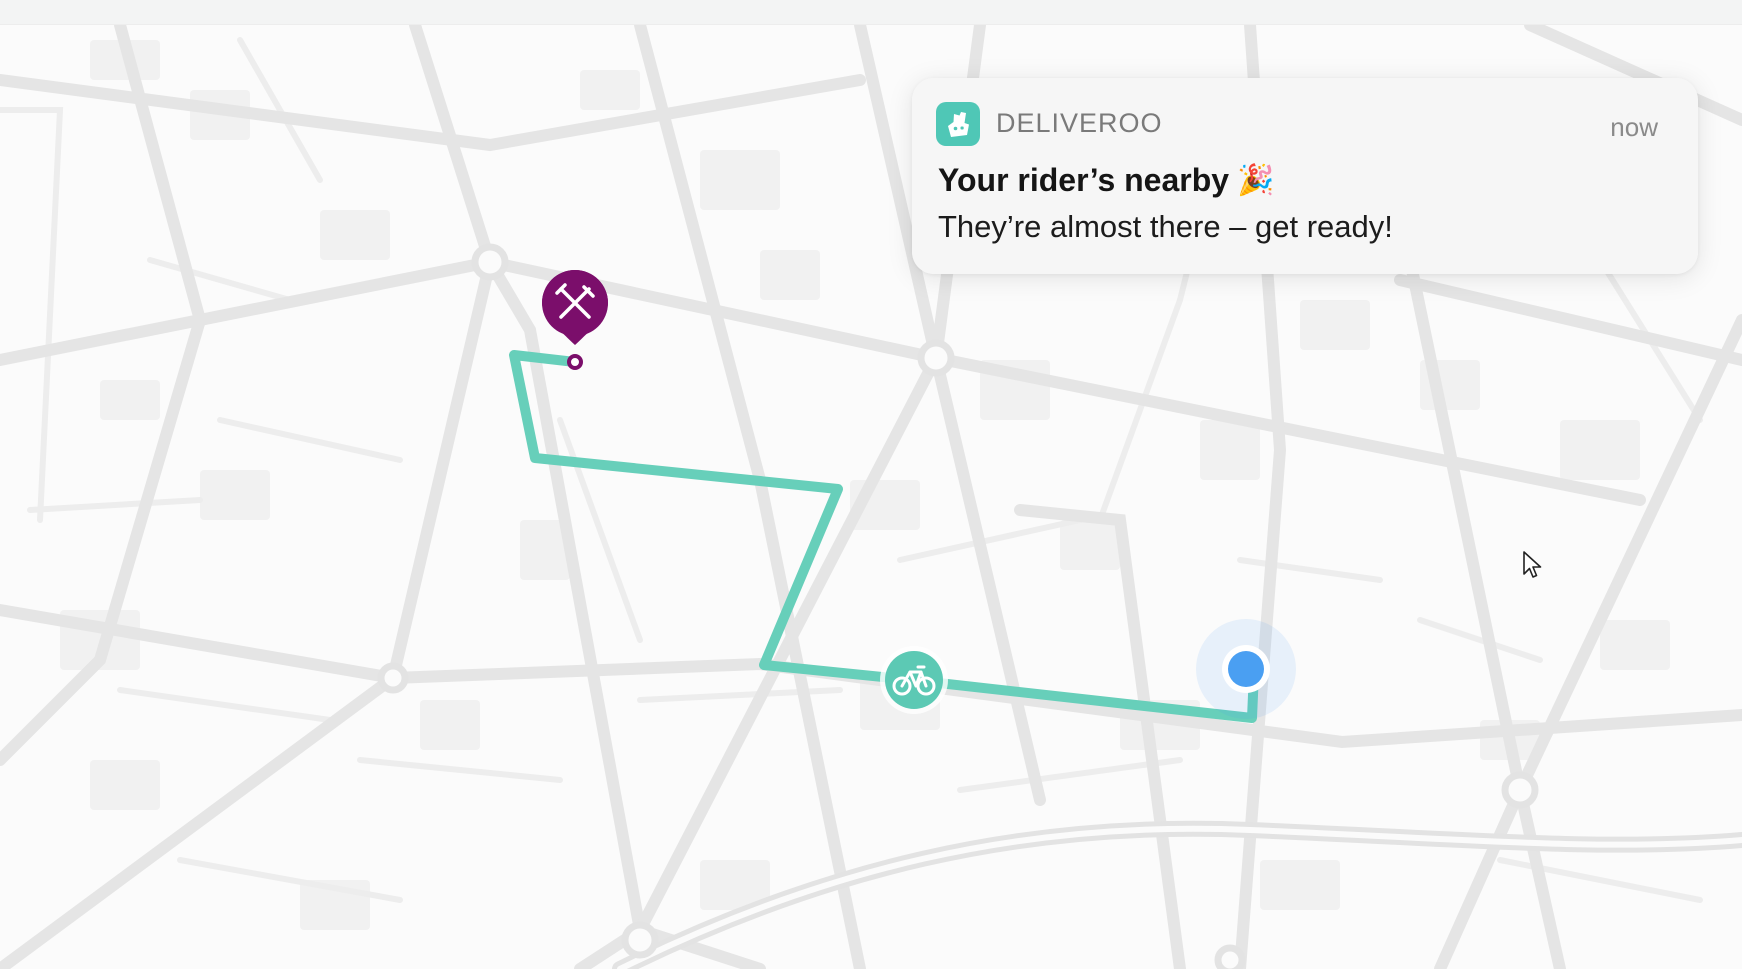 The height and width of the screenshot is (969, 1742). Describe the element at coordinates (914, 680) in the screenshot. I see `rider-marker` at that location.